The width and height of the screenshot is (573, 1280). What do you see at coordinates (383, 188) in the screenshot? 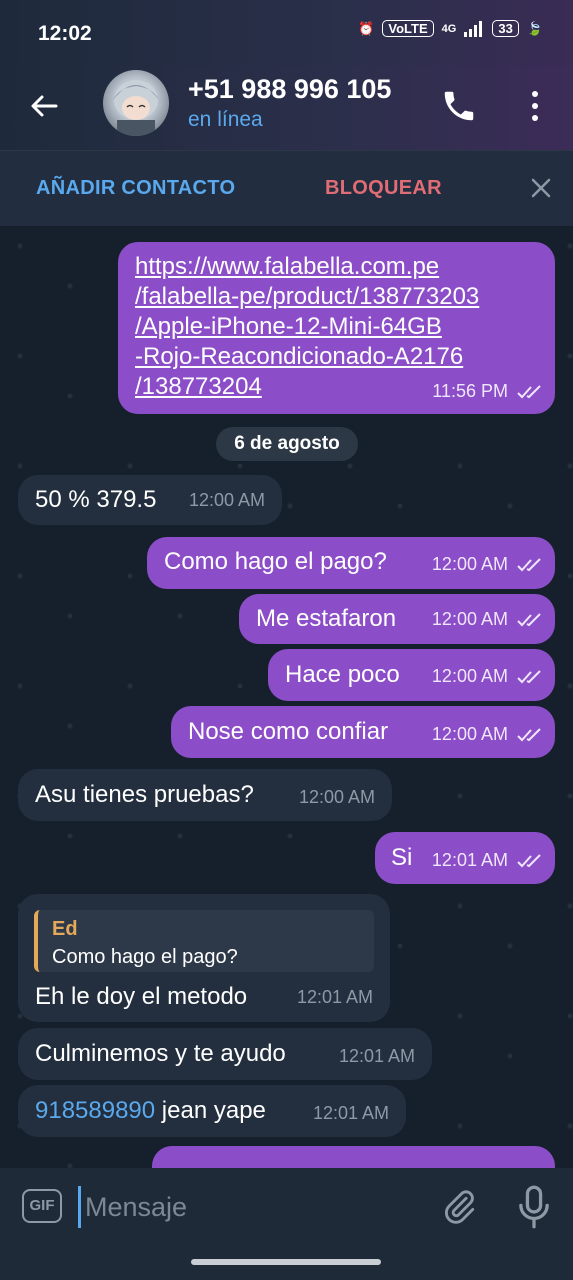
I see `block-button: BLOQUEAR` at bounding box center [383, 188].